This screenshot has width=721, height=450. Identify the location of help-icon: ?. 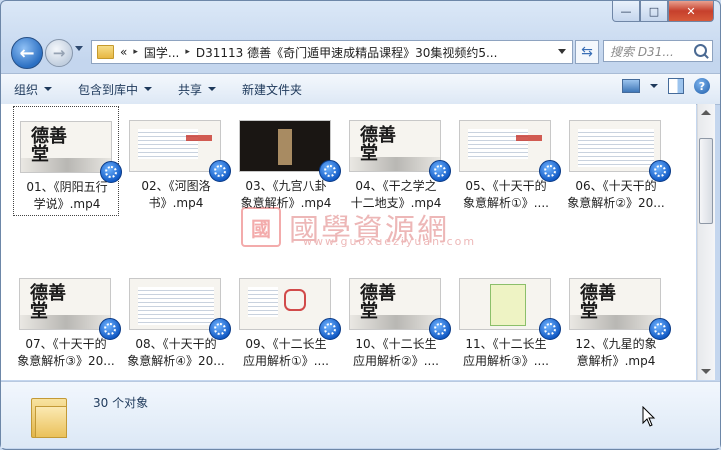
(702, 86).